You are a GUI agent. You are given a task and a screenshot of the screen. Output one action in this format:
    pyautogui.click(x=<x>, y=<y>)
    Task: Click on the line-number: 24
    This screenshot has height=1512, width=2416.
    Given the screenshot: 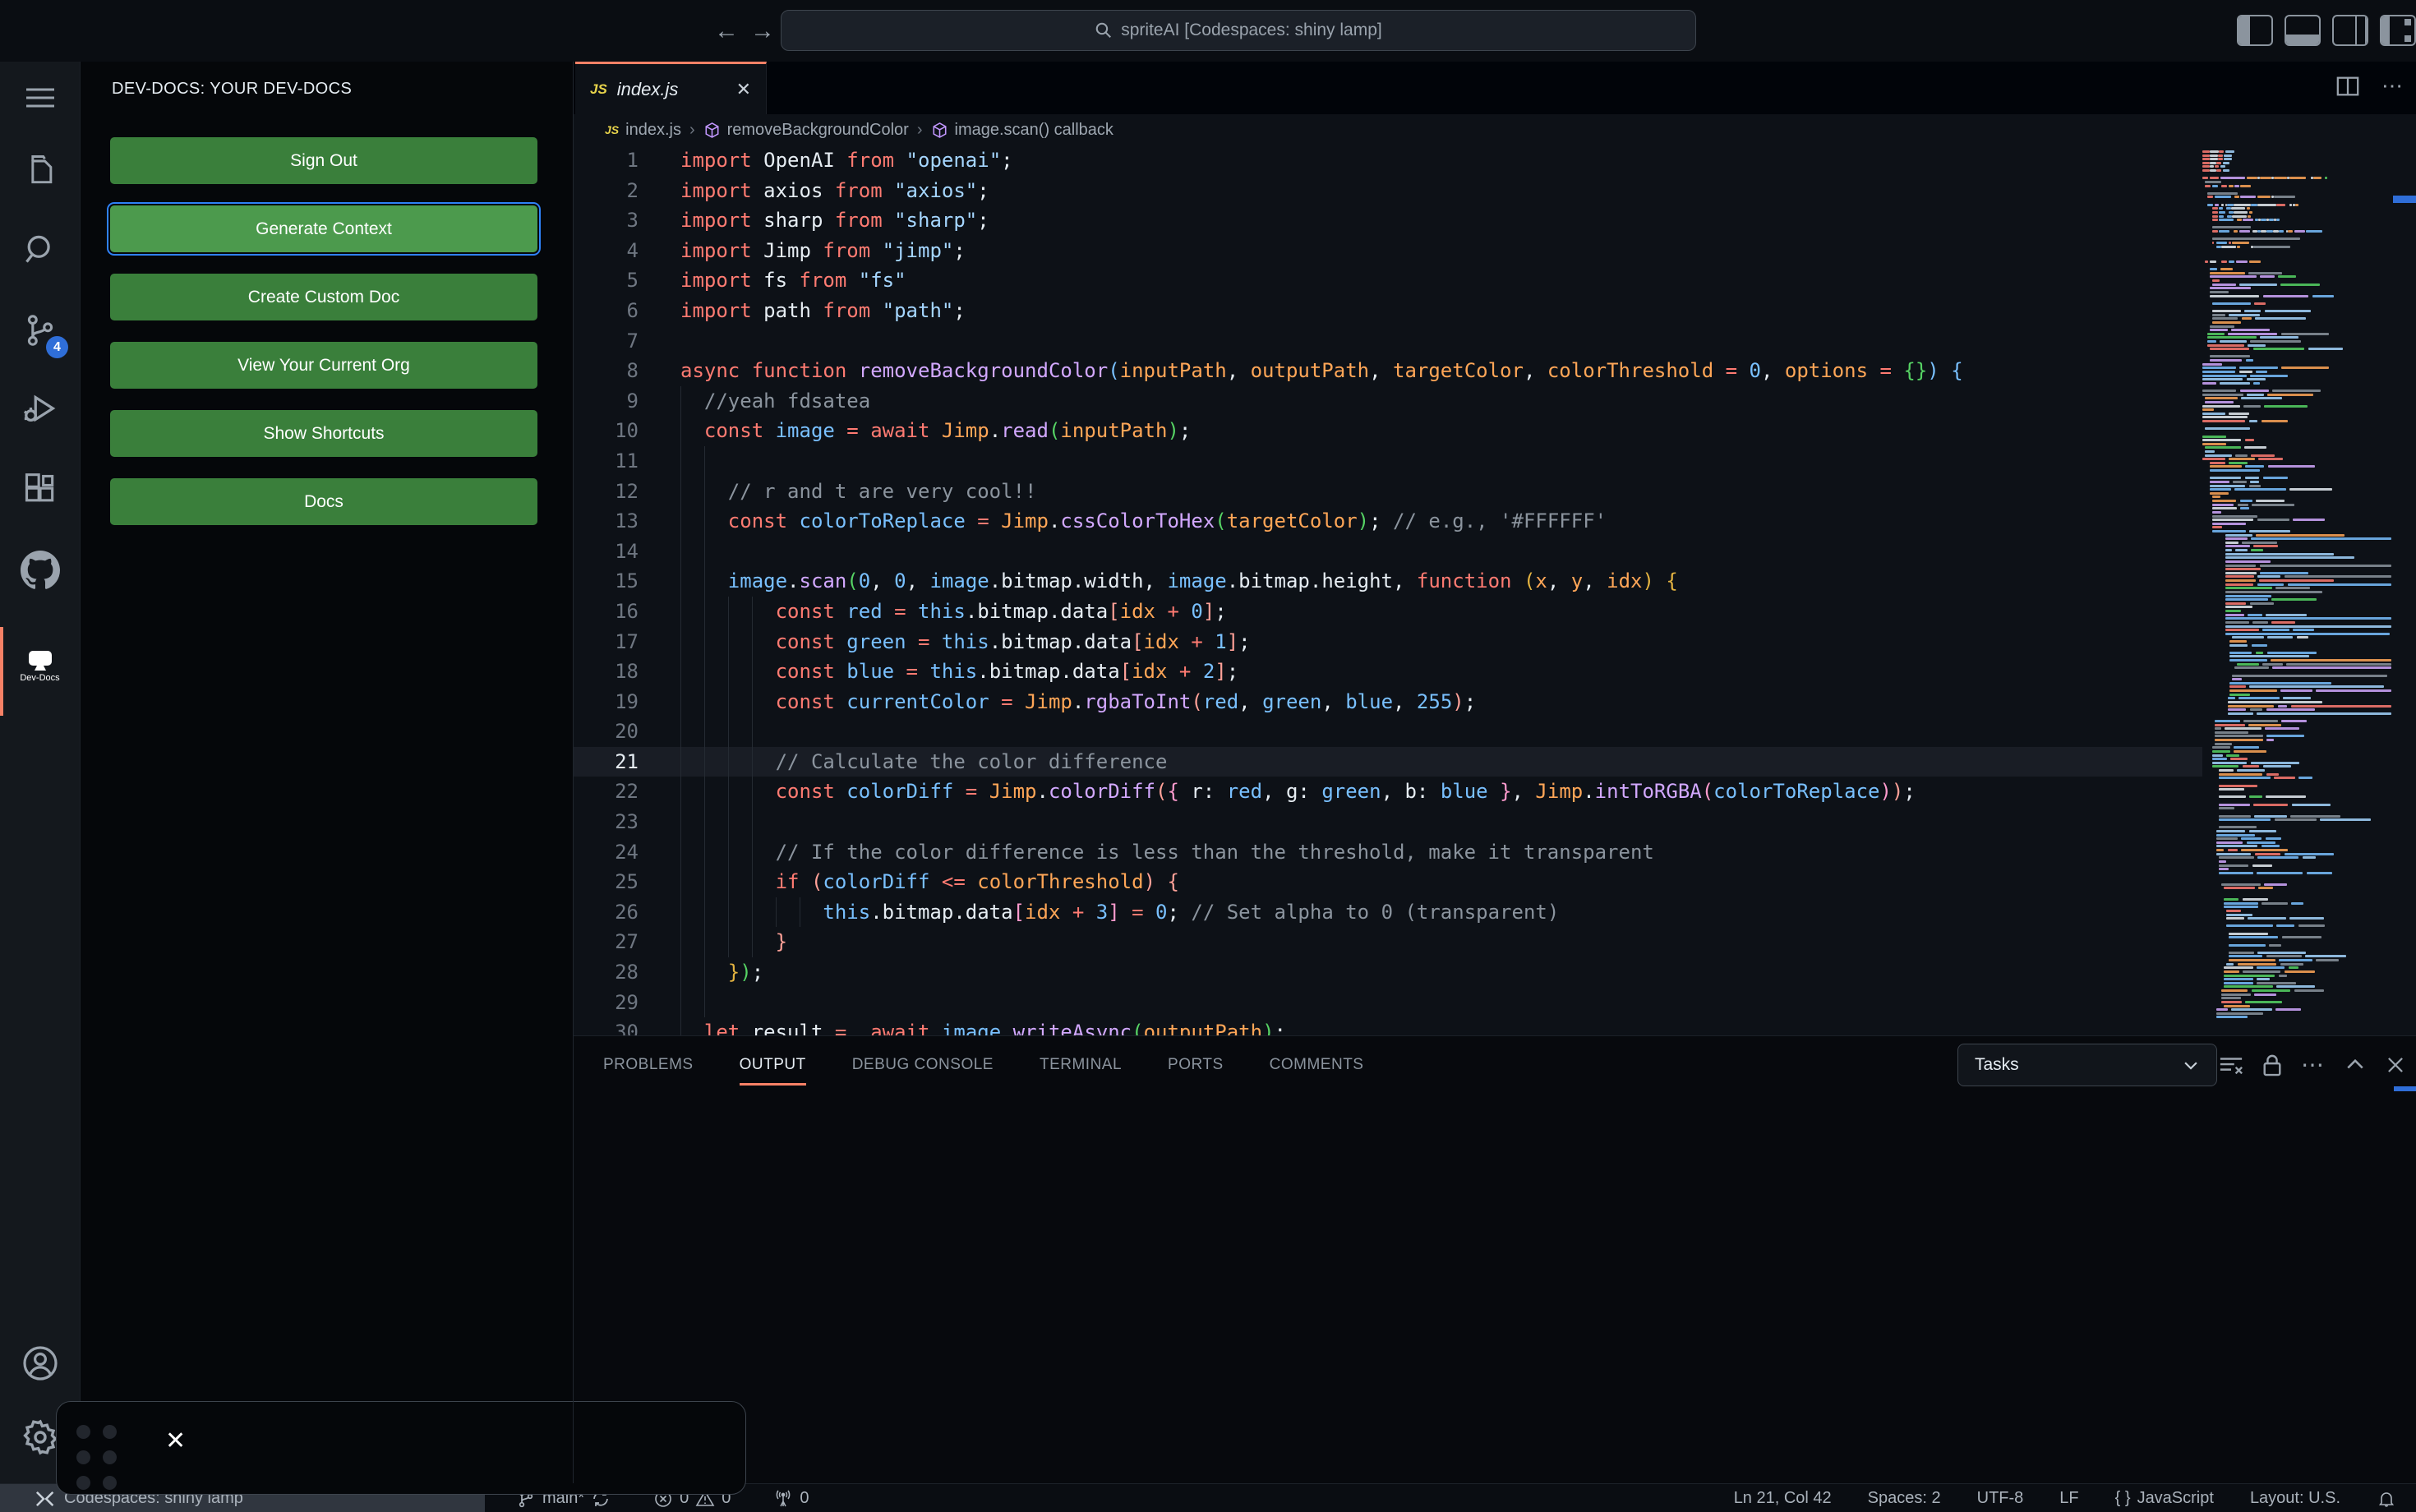 What is the action you would take?
    pyautogui.click(x=627, y=852)
    